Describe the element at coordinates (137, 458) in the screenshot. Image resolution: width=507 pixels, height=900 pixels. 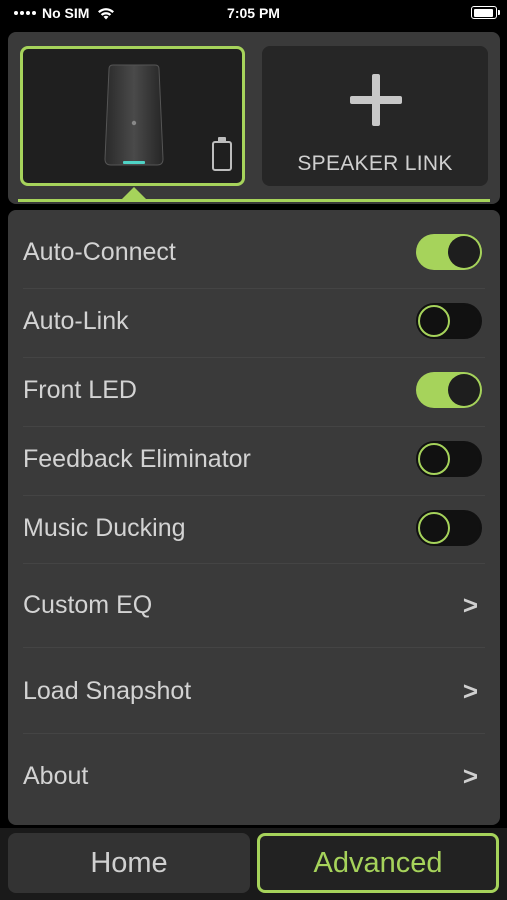
I see `setting-label: Feedback Eliminator` at that location.